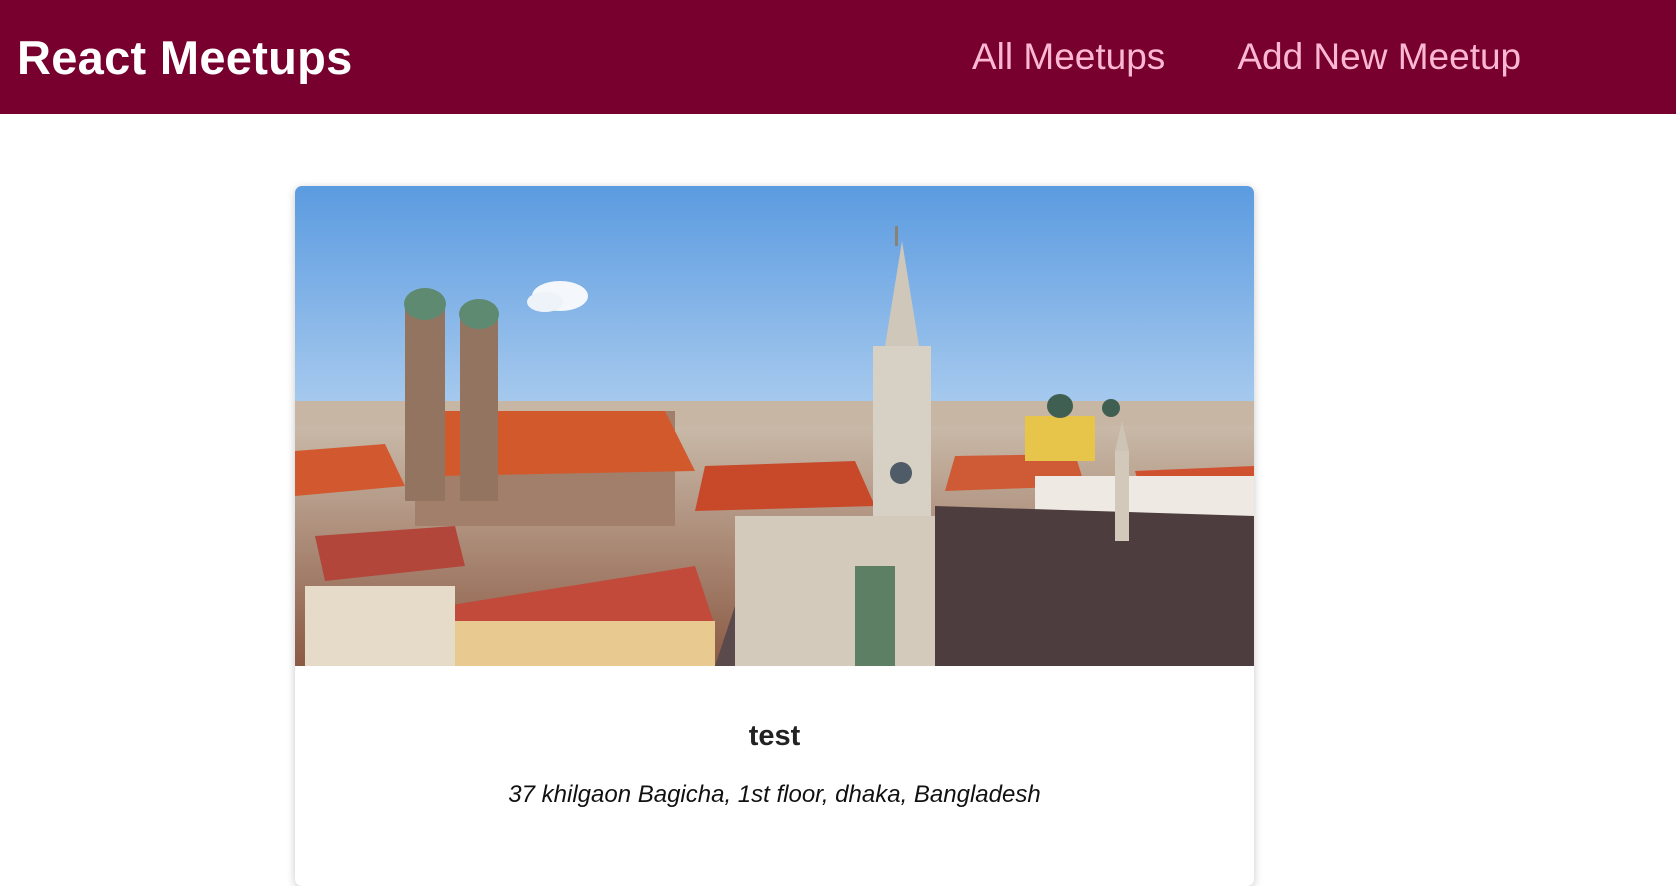  What do you see at coordinates (1068, 57) in the screenshot?
I see `nav-link-all-meetups: All Meetups` at bounding box center [1068, 57].